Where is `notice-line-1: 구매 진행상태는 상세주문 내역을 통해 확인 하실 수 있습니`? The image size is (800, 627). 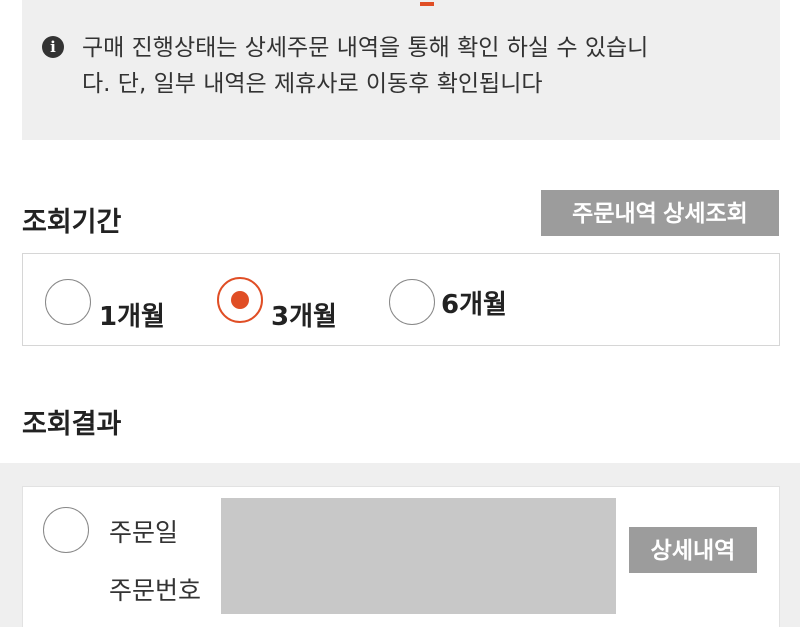 notice-line-1: 구매 진행상태는 상세주문 내역을 통해 확인 하실 수 있습니 is located at coordinates (365, 48).